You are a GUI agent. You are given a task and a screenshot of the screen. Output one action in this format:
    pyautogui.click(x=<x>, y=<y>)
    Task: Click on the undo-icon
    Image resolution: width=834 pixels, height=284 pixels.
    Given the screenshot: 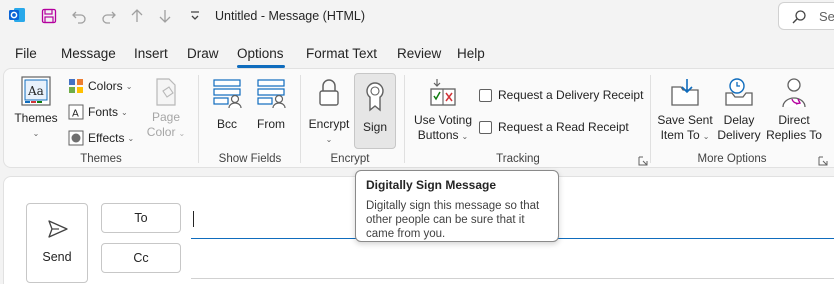 What is the action you would take?
    pyautogui.click(x=79, y=16)
    